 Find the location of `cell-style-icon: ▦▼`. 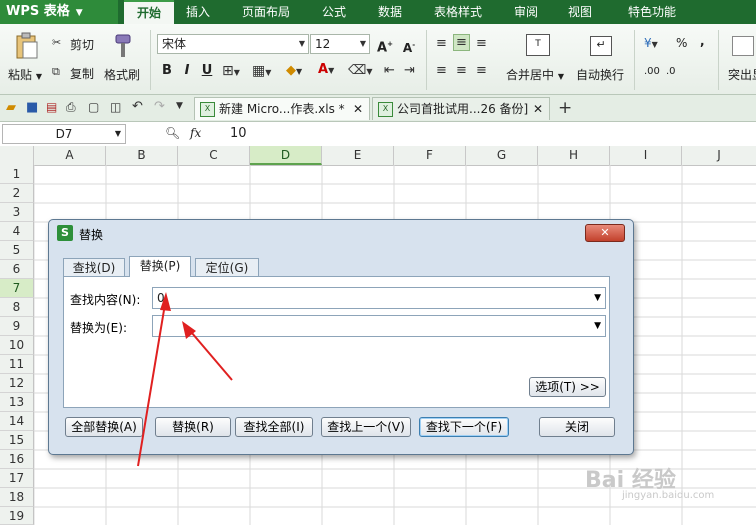

cell-style-icon: ▦▼ is located at coordinates (261, 71).